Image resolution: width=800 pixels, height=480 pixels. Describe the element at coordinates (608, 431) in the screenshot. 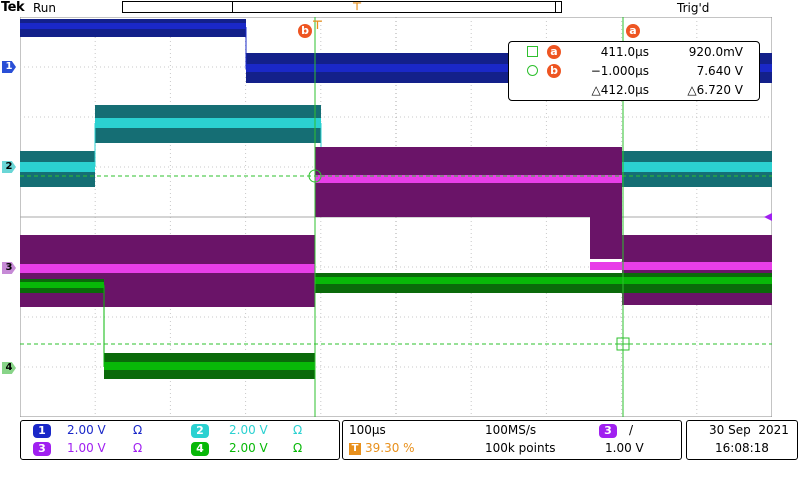

I see `trigger-source-badge: 3` at that location.